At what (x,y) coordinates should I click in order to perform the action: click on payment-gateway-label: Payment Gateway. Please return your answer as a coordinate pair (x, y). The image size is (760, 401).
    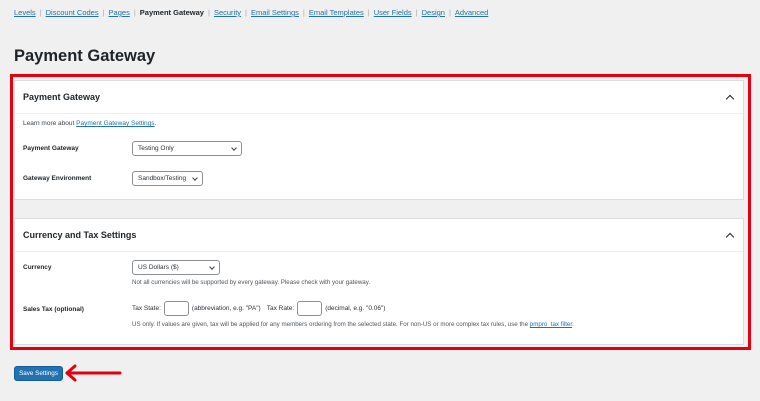
    Looking at the image, I should click on (51, 148).